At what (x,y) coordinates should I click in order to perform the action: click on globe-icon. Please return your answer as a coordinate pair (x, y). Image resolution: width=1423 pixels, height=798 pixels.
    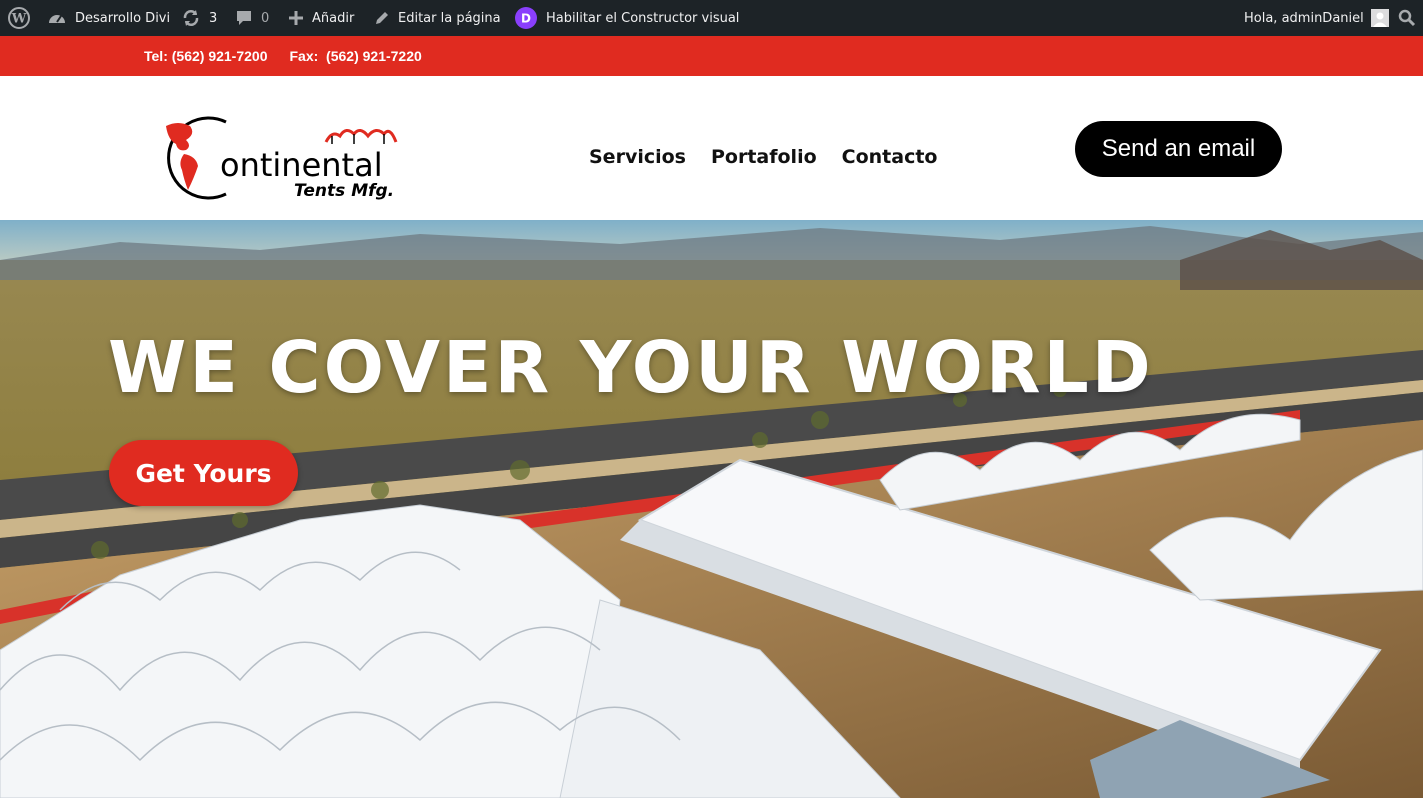
    Looking at the image, I should click on (182, 156).